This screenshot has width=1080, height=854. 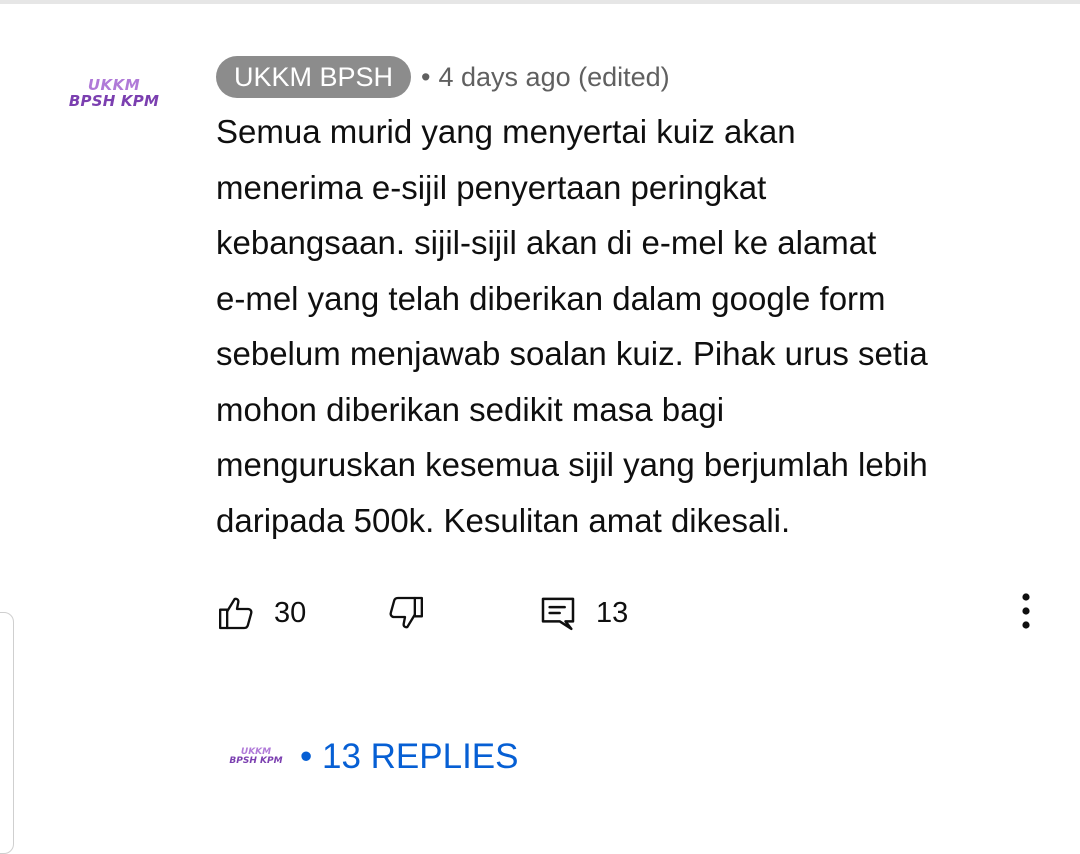 I want to click on more-vertical-icon, so click(x=1026, y=613).